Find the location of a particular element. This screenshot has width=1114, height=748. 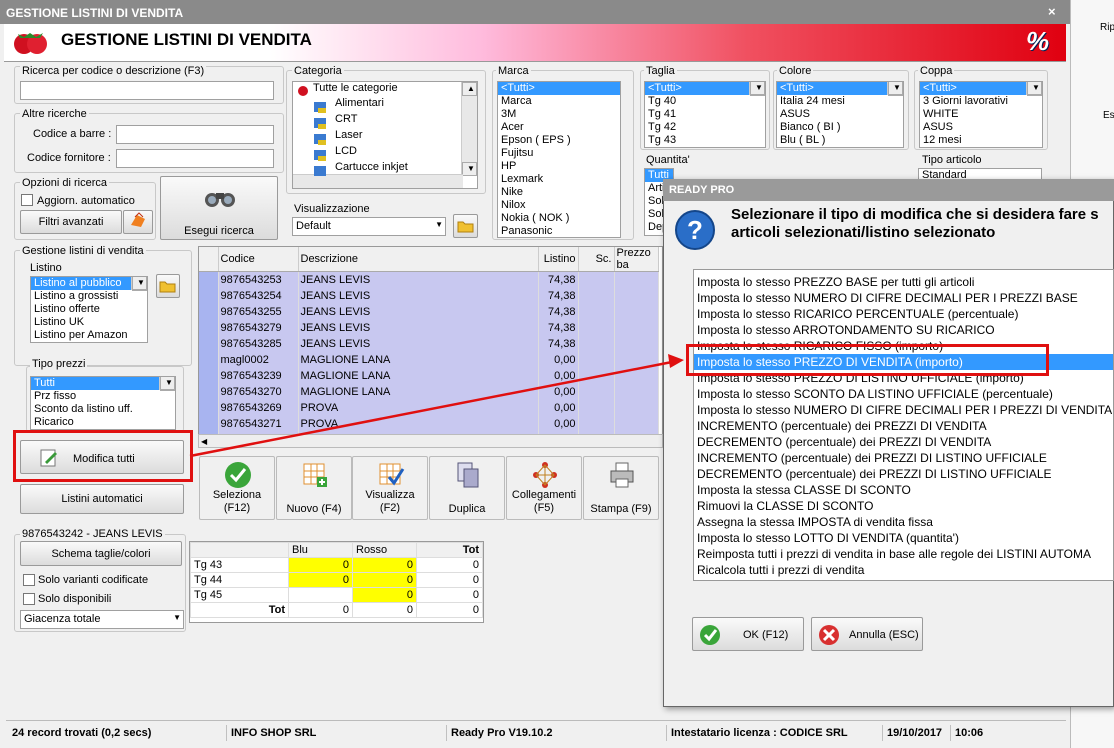

table-row: 9876543254 JEANS LEVIS 74,38 is located at coordinates (429, 295).